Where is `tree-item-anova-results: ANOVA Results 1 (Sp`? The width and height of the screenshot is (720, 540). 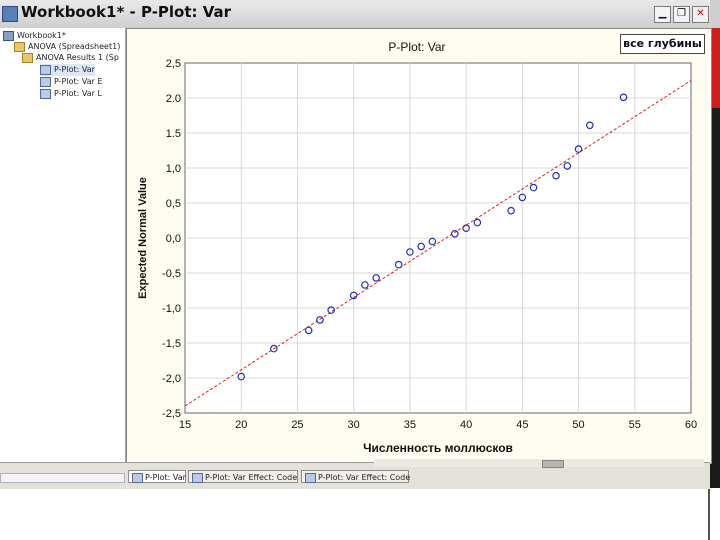
tree-item-anova-results: ANOVA Results 1 (Sp is located at coordinates (70, 58).